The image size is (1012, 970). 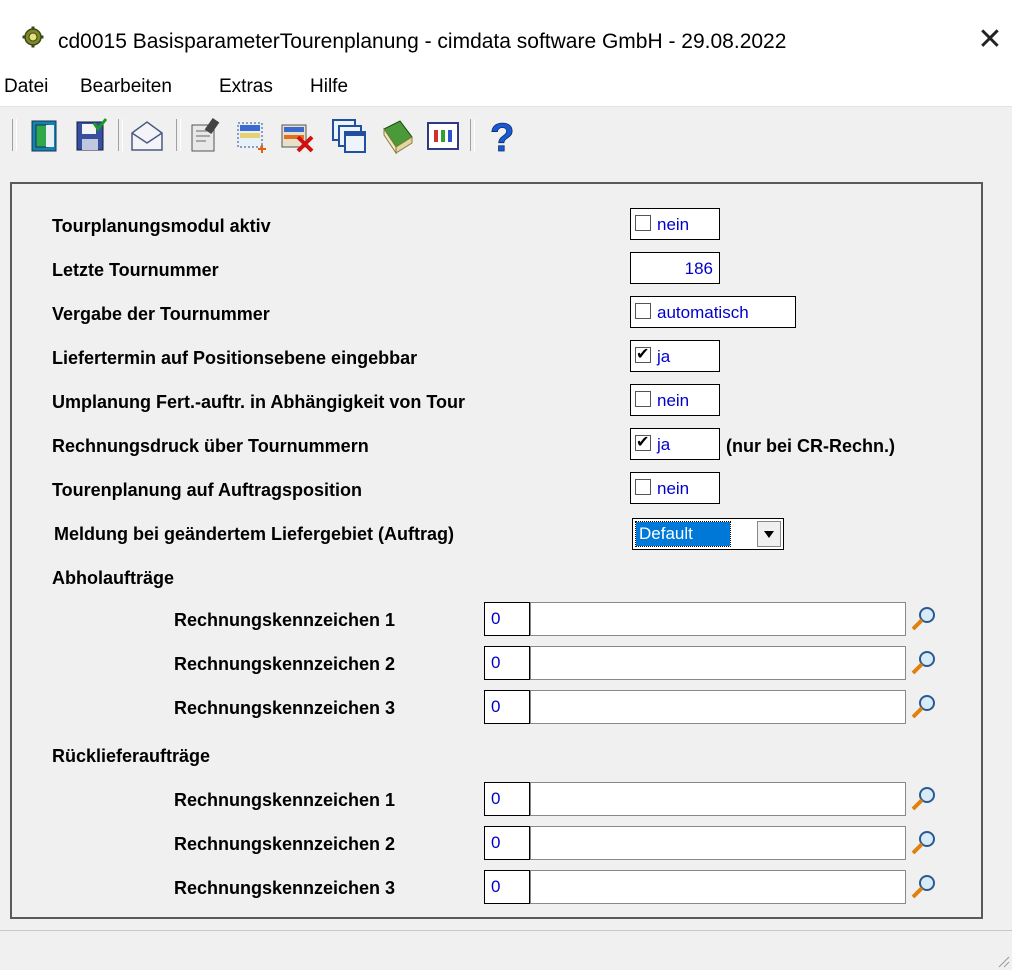 What do you see at coordinates (1003, 961) in the screenshot?
I see `resize-grip-icon` at bounding box center [1003, 961].